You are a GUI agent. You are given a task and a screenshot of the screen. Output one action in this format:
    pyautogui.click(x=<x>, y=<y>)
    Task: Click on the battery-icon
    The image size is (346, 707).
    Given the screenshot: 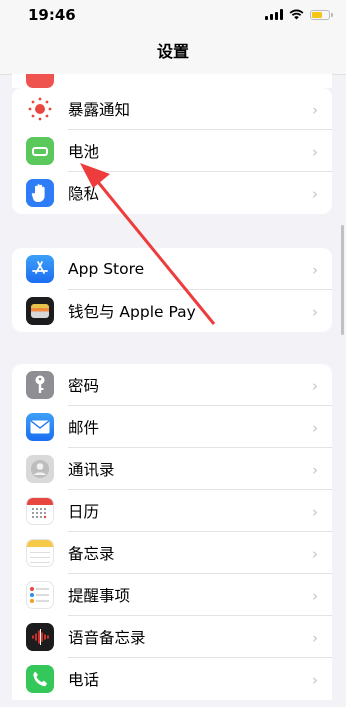 What is the action you would take?
    pyautogui.click(x=40, y=151)
    